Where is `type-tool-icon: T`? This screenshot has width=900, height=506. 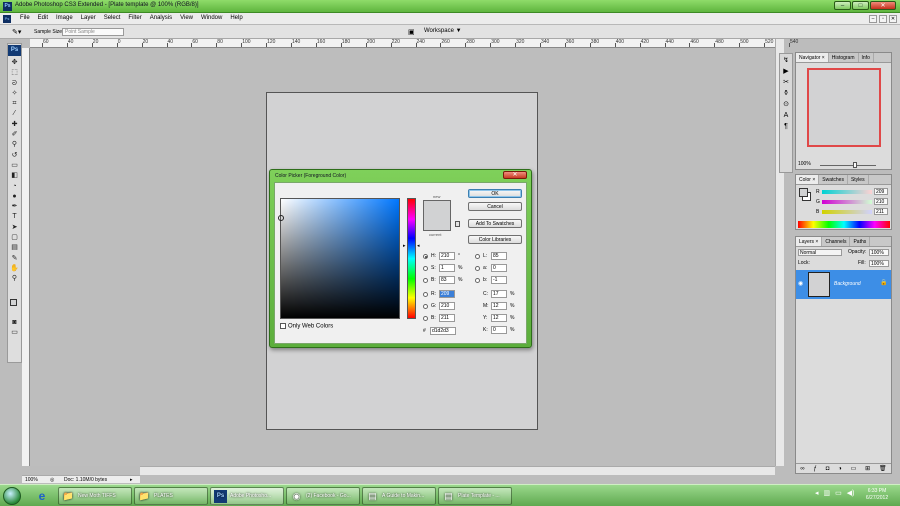
type-tool-icon: T is located at coordinates (14, 216).